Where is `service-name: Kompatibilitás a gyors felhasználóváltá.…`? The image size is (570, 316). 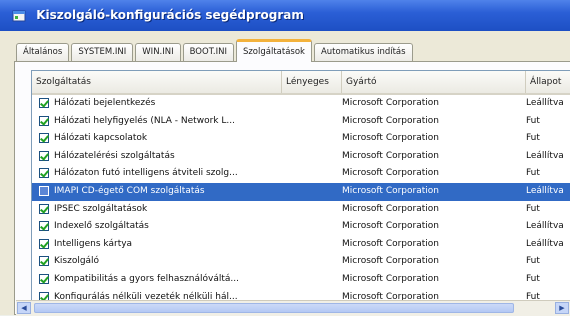
service-name: Kompatibilitás a gyors felhasználóváltá.… is located at coordinates (146, 278).